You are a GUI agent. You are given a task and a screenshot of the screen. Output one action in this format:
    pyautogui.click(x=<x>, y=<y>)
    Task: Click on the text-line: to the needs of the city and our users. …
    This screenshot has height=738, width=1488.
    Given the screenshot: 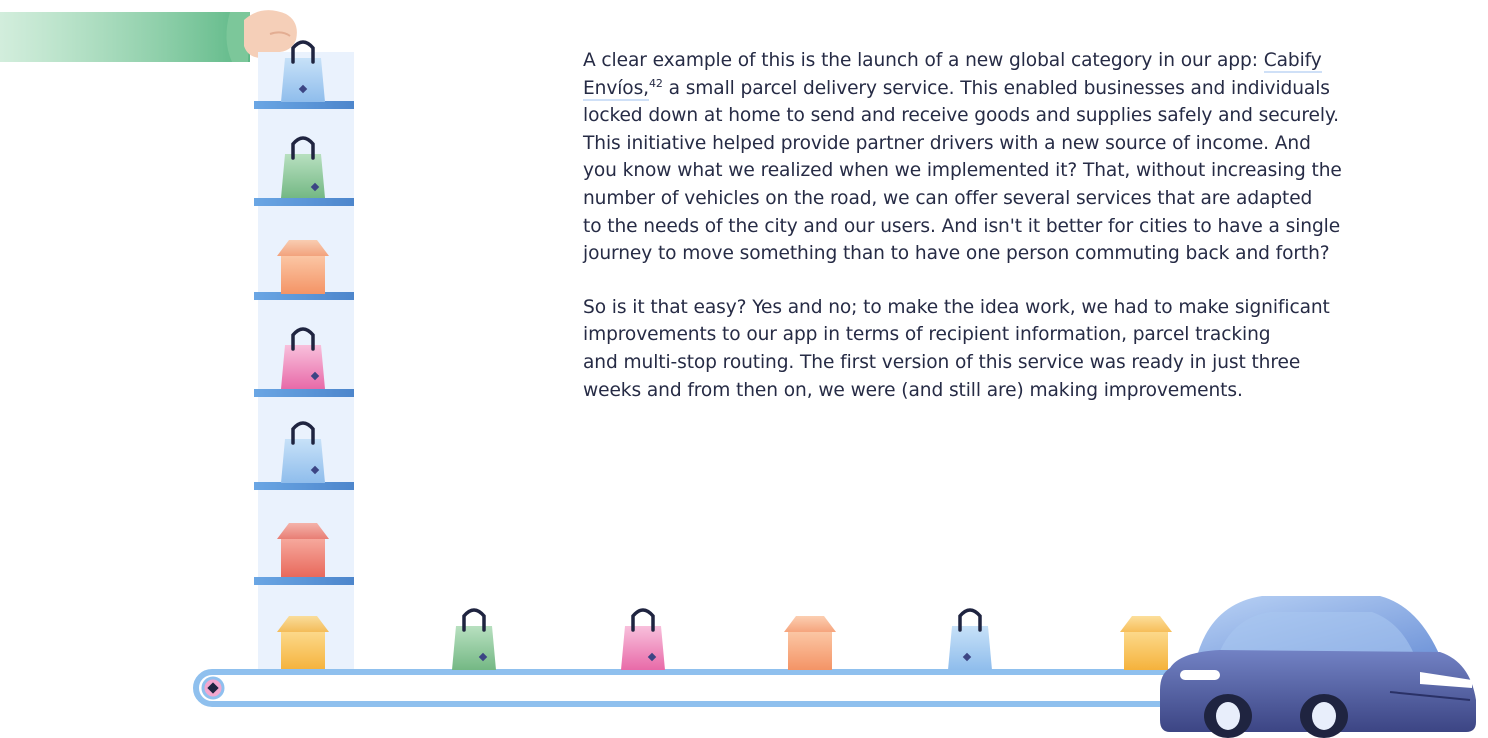 What is the action you would take?
    pyautogui.click(x=962, y=226)
    